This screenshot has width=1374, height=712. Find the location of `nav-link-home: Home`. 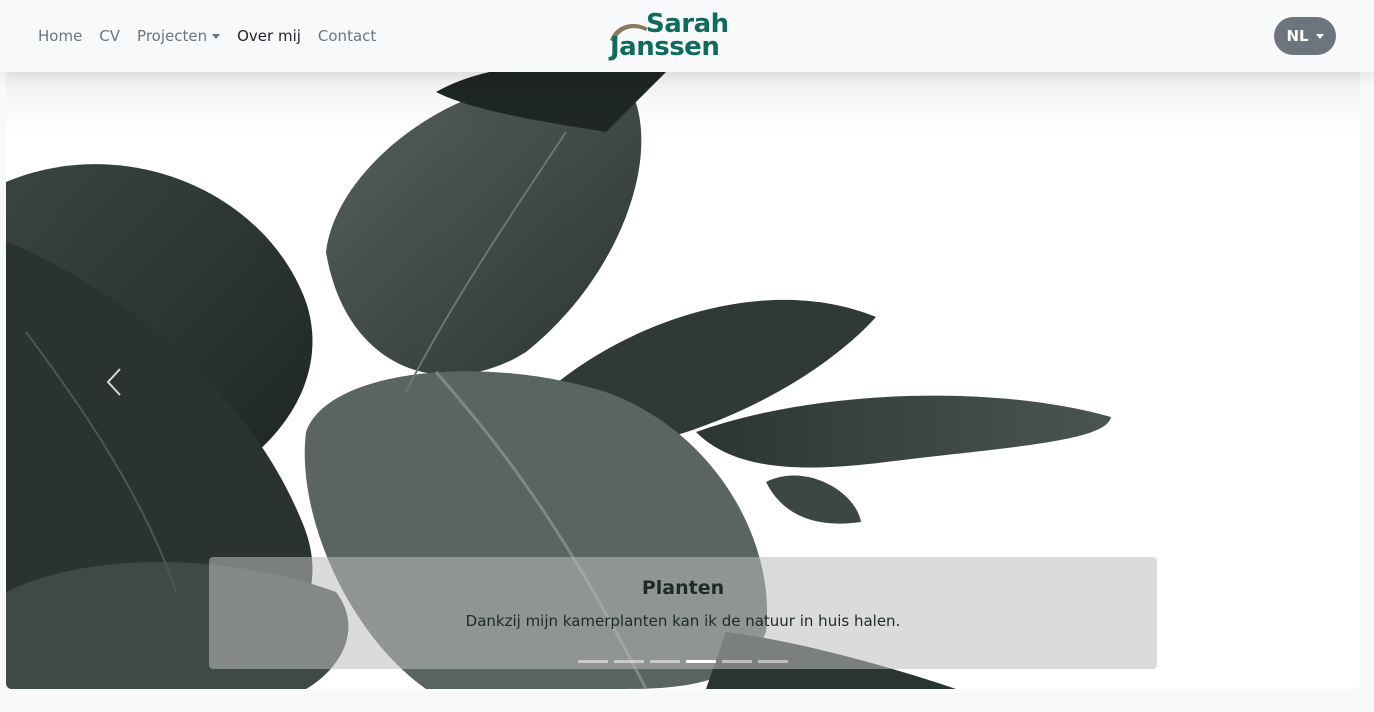

nav-link-home: Home is located at coordinates (60, 36).